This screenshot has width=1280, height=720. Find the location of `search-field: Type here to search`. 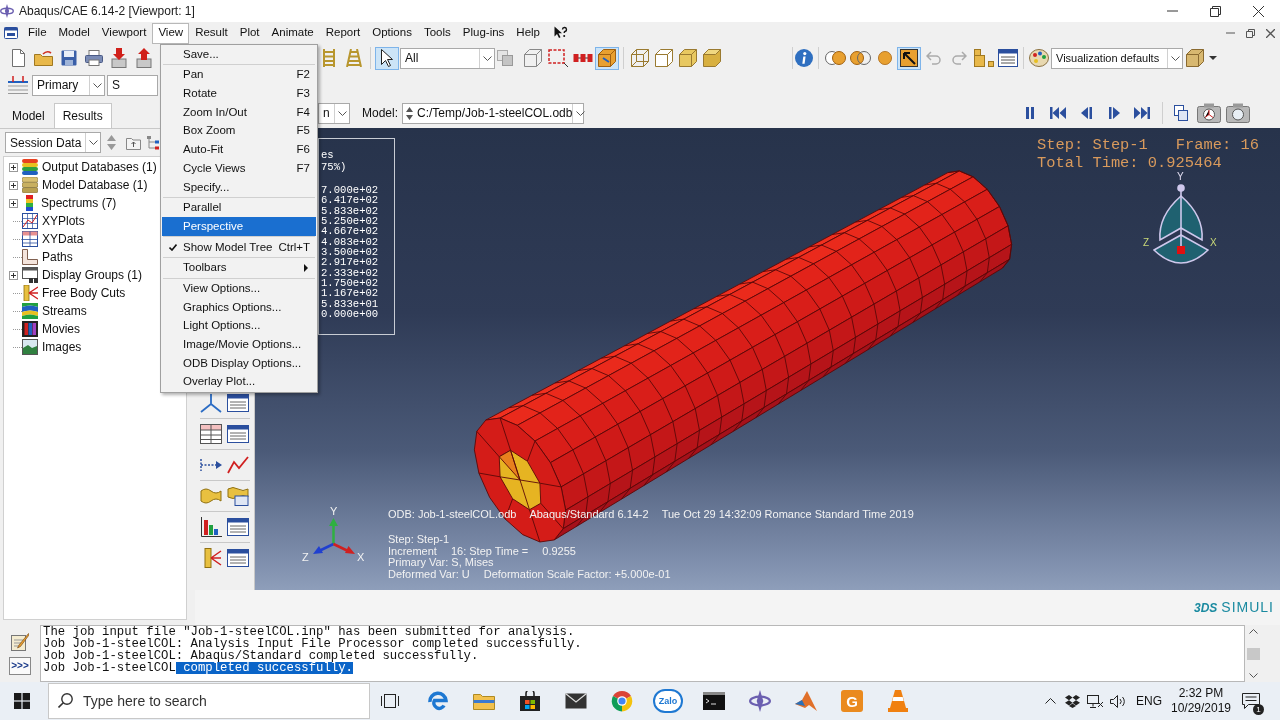

search-field: Type here to search is located at coordinates (209, 701).